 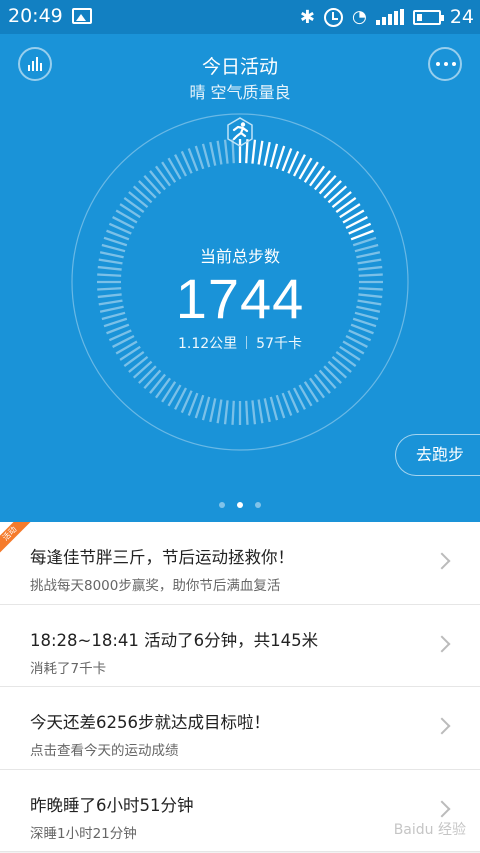 What do you see at coordinates (461, 17) in the screenshot?
I see `battery-level: 24` at bounding box center [461, 17].